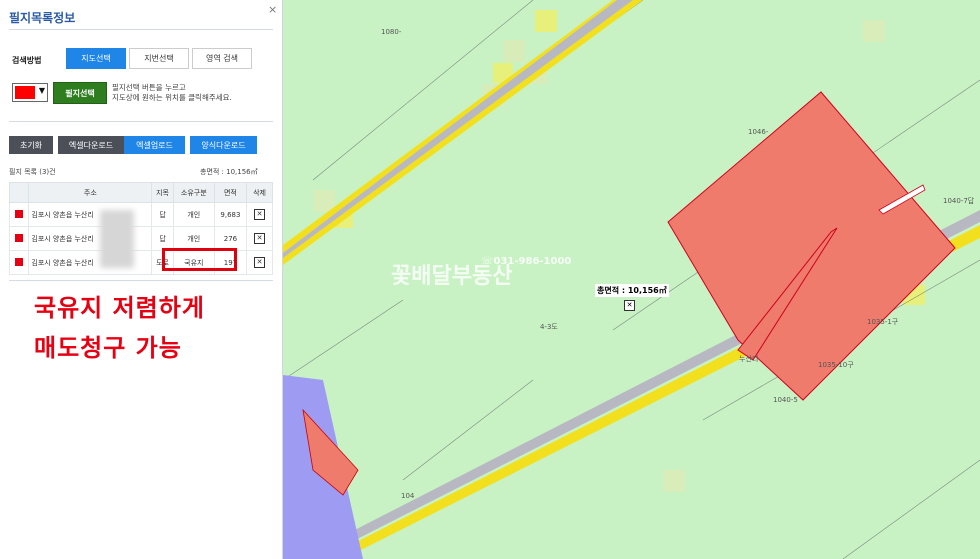  What do you see at coordinates (108, 348) in the screenshot?
I see `annotation-line-2: 매도청구 가능` at bounding box center [108, 348].